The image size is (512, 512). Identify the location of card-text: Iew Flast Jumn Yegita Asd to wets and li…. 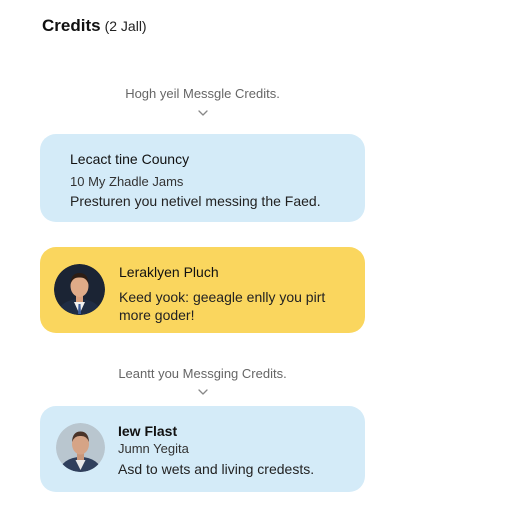
(238, 450).